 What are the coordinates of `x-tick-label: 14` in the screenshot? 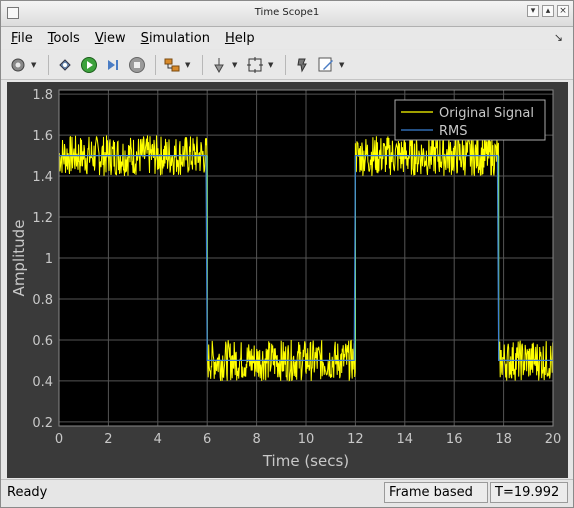 It's located at (405, 439).